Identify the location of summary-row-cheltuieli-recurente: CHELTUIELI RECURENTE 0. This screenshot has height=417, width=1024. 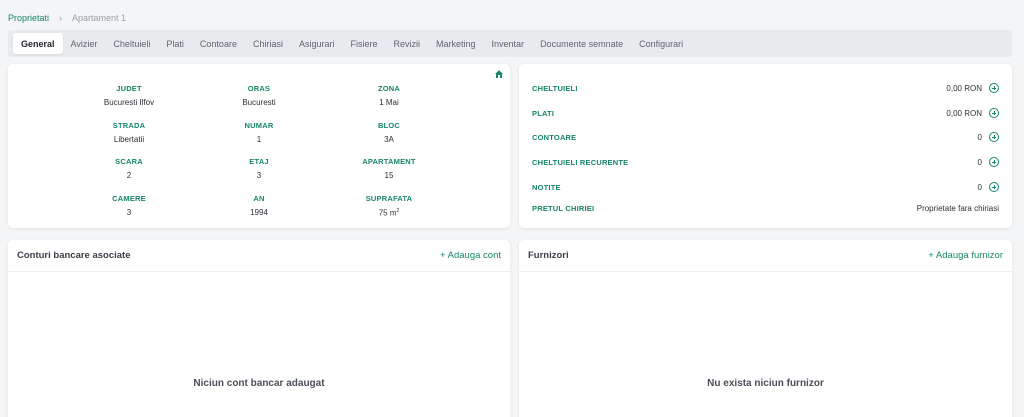
(765, 162).